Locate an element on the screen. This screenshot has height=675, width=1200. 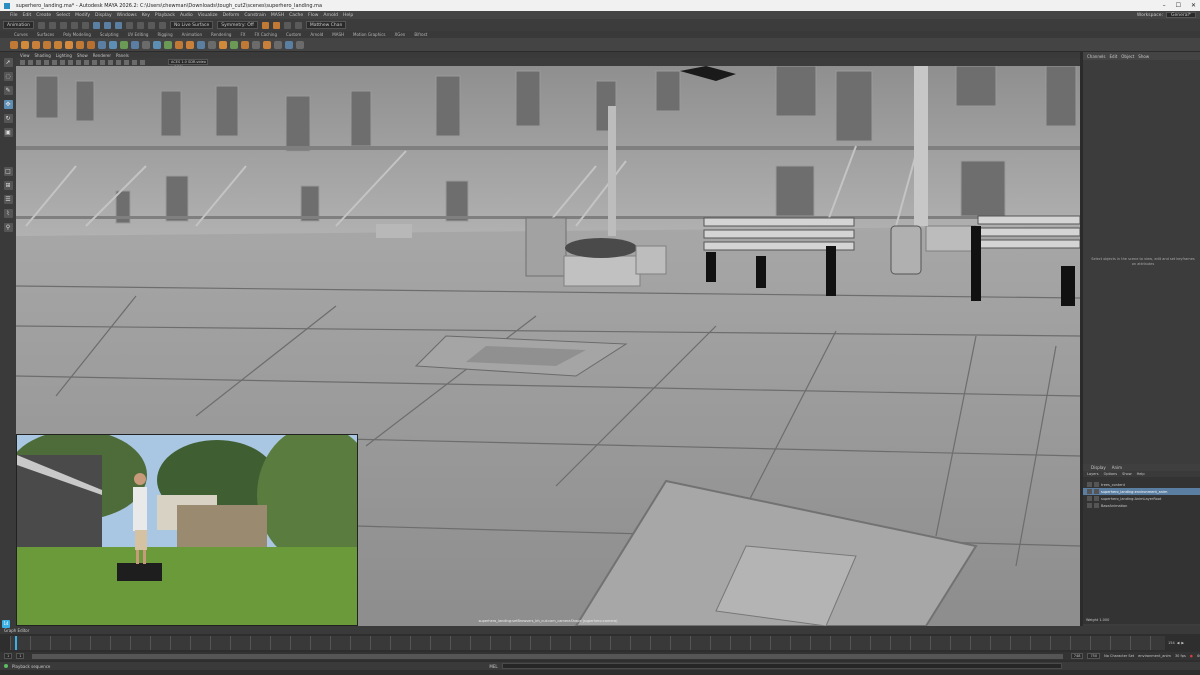
weight-field: 1.000 is located at coordinates (1104, 620).